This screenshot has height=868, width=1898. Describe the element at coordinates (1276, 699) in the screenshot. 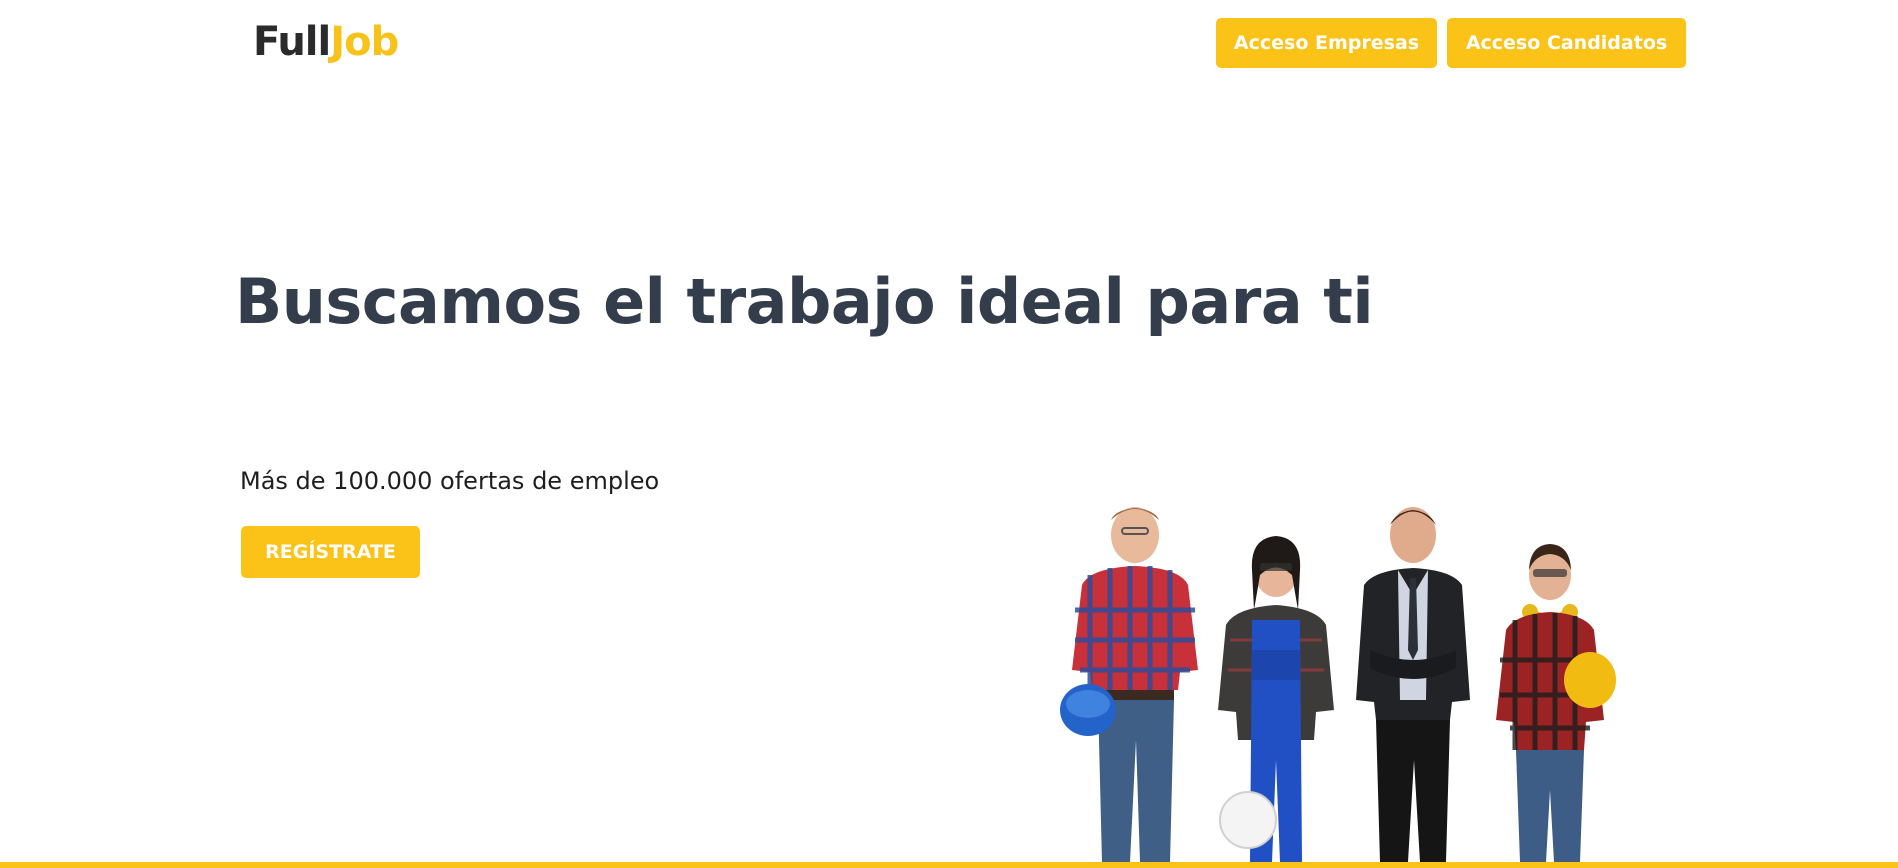

I see `worker-2-figure` at that location.